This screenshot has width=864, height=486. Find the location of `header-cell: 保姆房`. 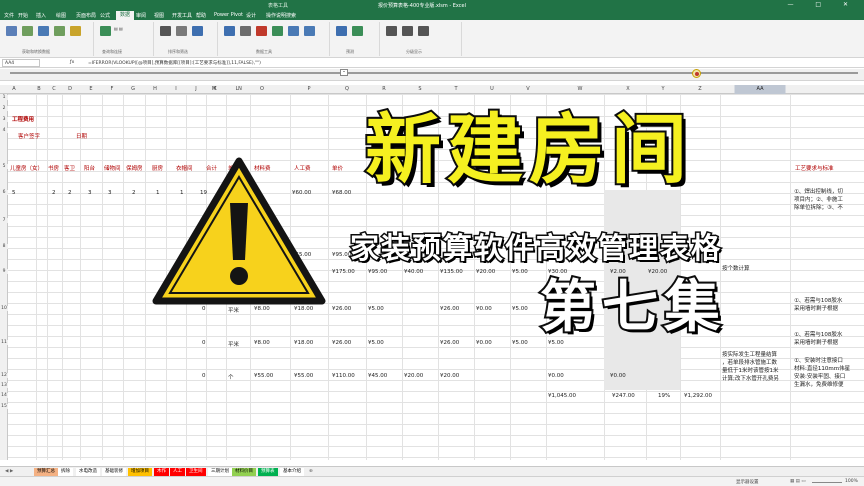

header-cell: 保姆房 is located at coordinates (134, 168).